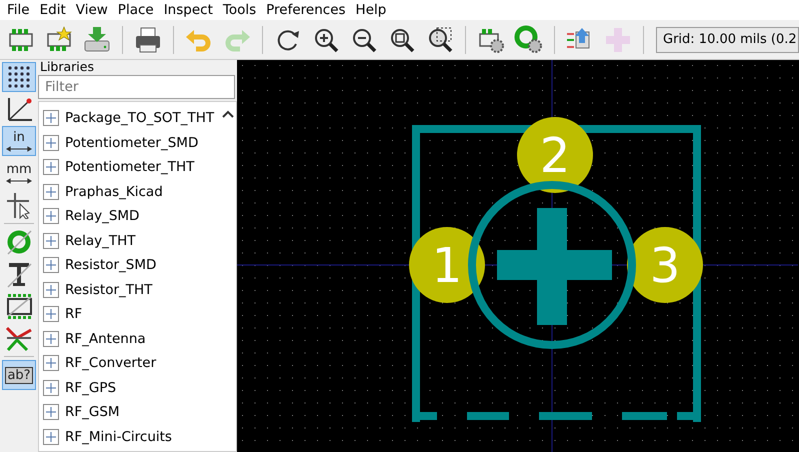 This screenshot has width=799, height=452. What do you see at coordinates (135, 10) in the screenshot?
I see `menu-item: Place` at bounding box center [135, 10].